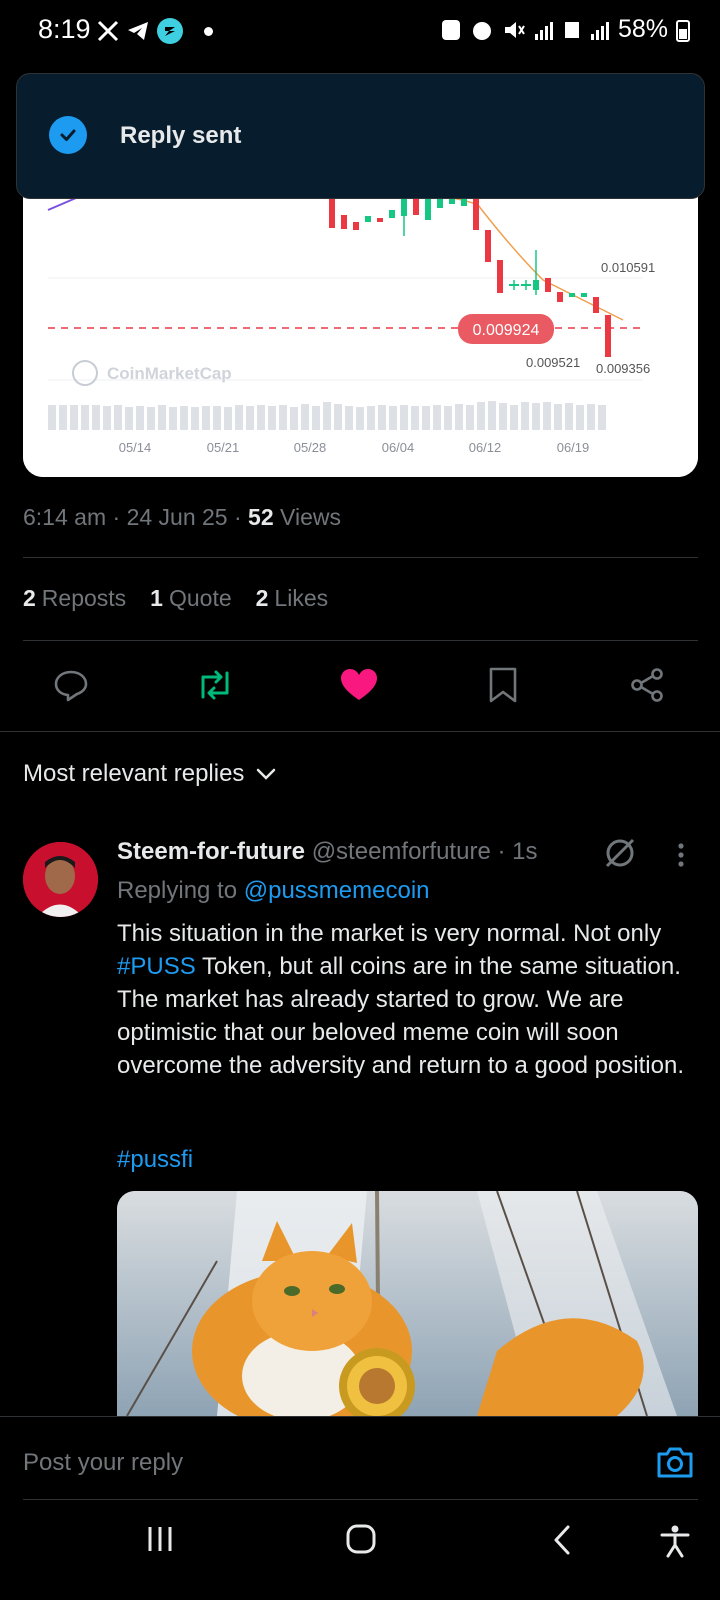 The height and width of the screenshot is (1600, 720). Describe the element at coordinates (211, 851) in the screenshot. I see `reply-author-name: Steem-for-future` at that location.